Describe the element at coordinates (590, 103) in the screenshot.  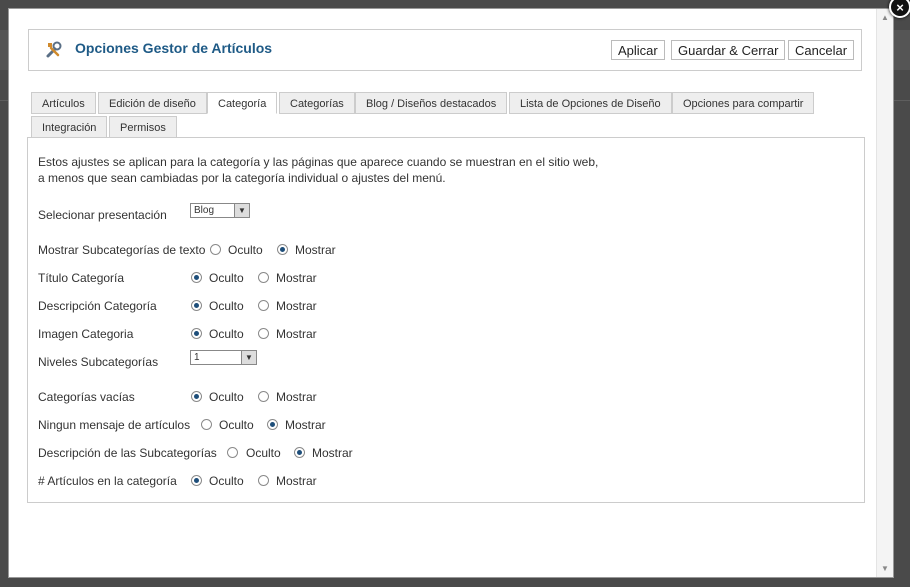
I see `tab-lista-opciones: Lista de Opciones de Diseño` at that location.